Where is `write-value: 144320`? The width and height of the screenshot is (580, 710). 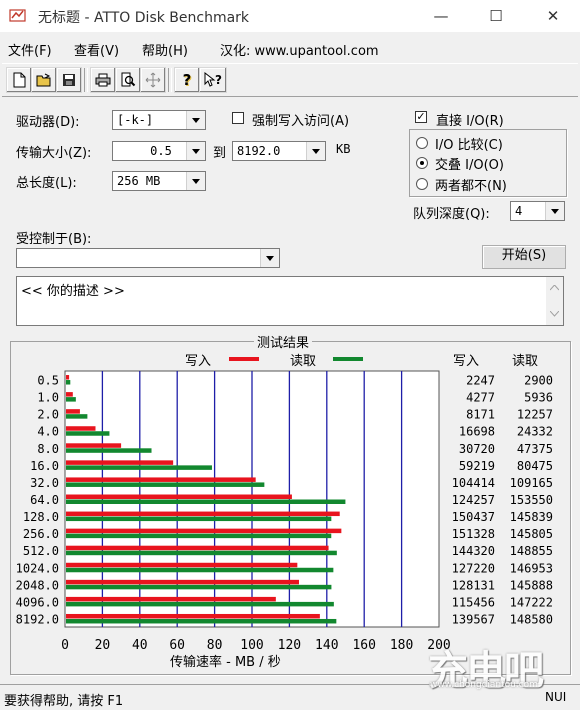 write-value: 144320 is located at coordinates (473, 551).